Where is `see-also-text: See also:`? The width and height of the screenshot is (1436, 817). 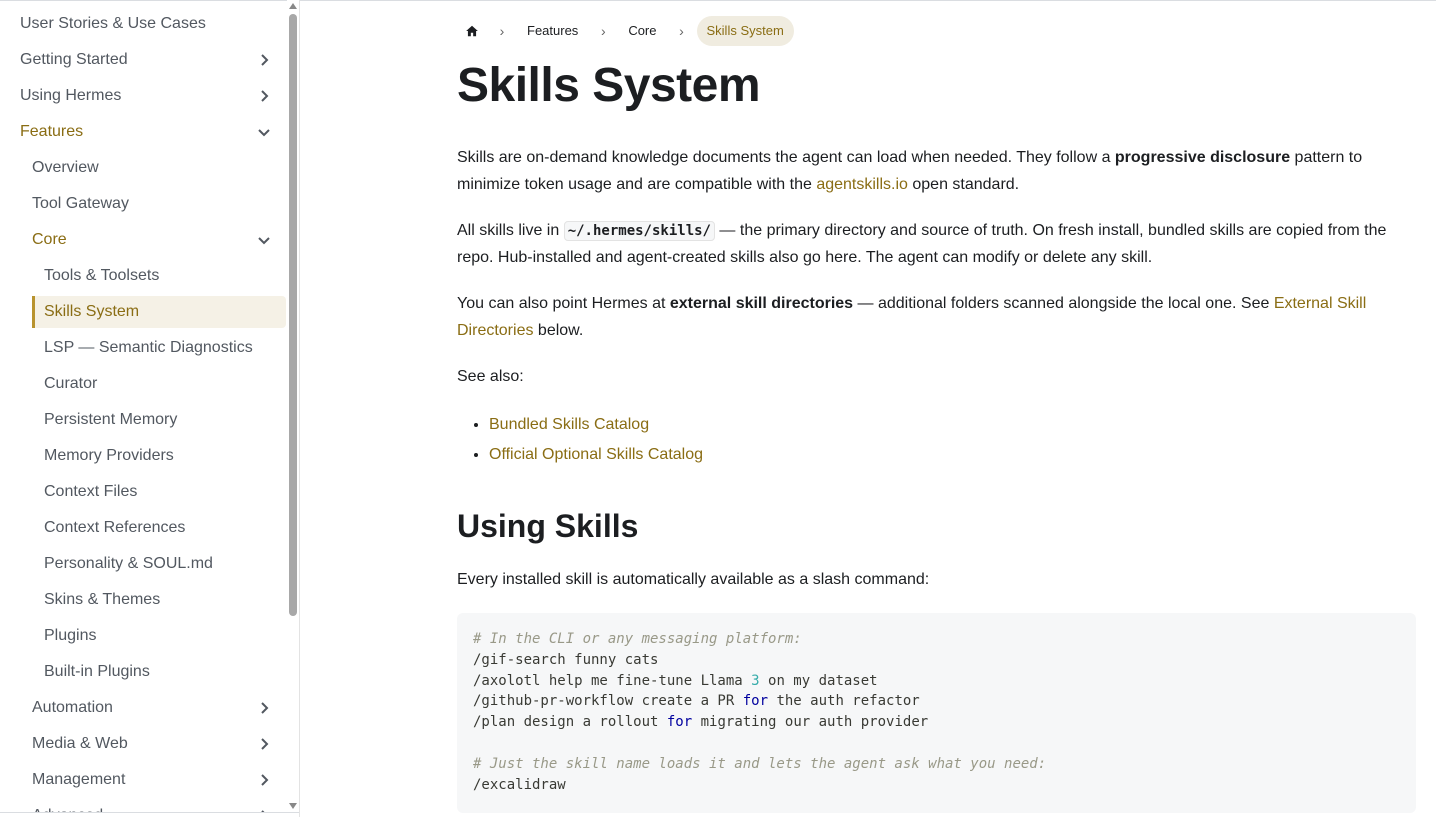
see-also-text: See also: is located at coordinates (490, 376).